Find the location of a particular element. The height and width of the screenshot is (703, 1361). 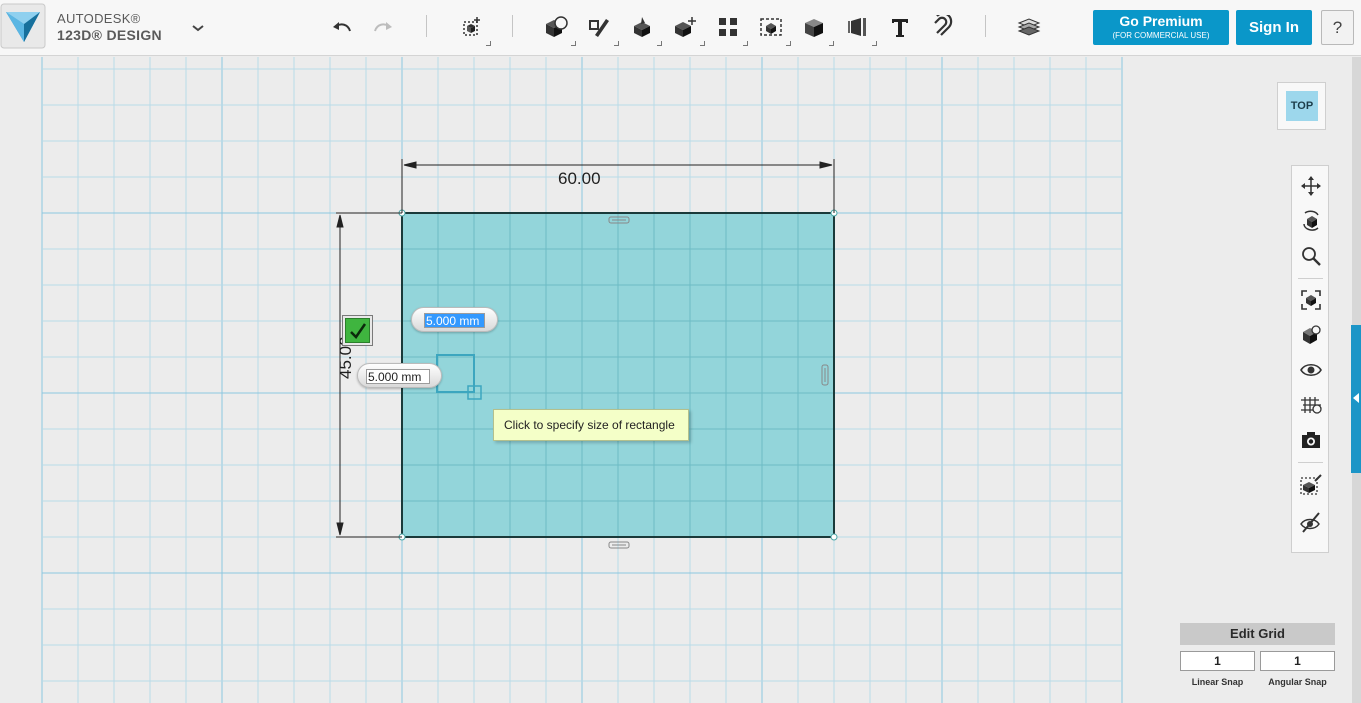

pattern-icon is located at coordinates (728, 27).